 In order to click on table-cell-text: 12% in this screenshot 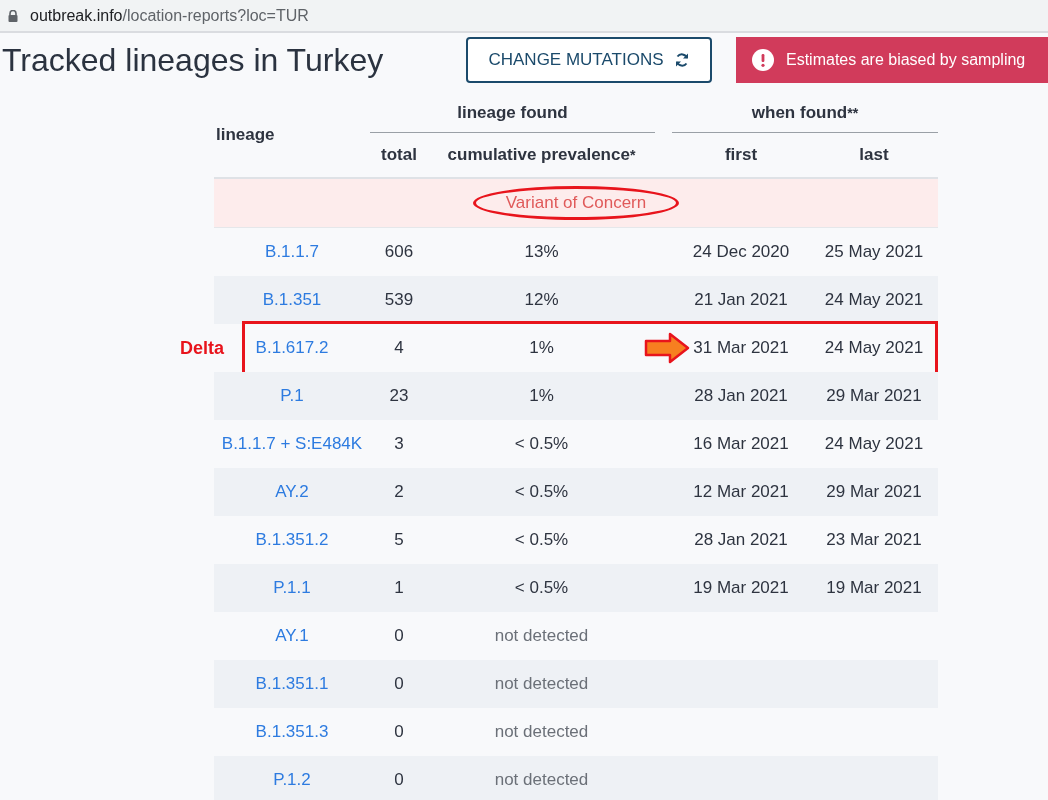, I will do `click(541, 300)`.